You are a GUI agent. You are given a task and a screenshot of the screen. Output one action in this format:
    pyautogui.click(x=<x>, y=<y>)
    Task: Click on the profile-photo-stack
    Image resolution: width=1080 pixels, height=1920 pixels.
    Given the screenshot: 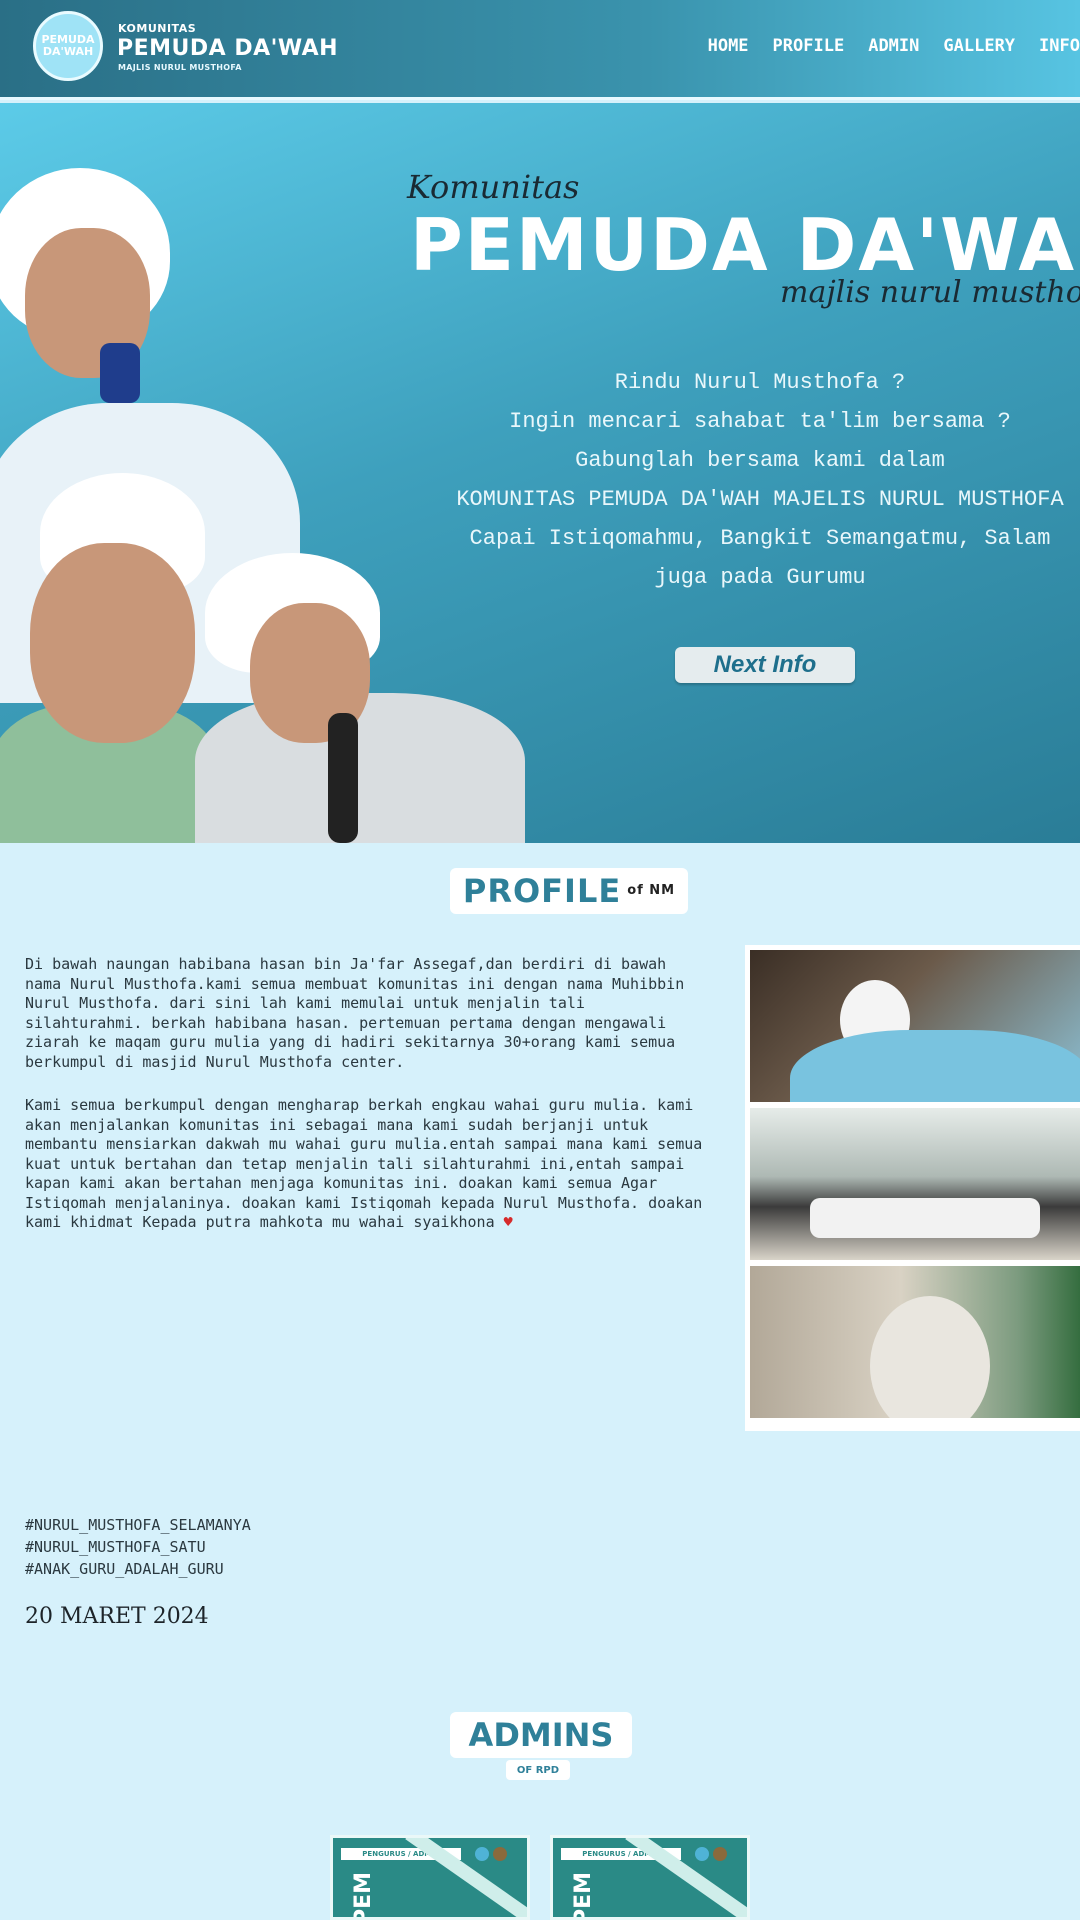 What is the action you would take?
    pyautogui.click(x=912, y=1188)
    